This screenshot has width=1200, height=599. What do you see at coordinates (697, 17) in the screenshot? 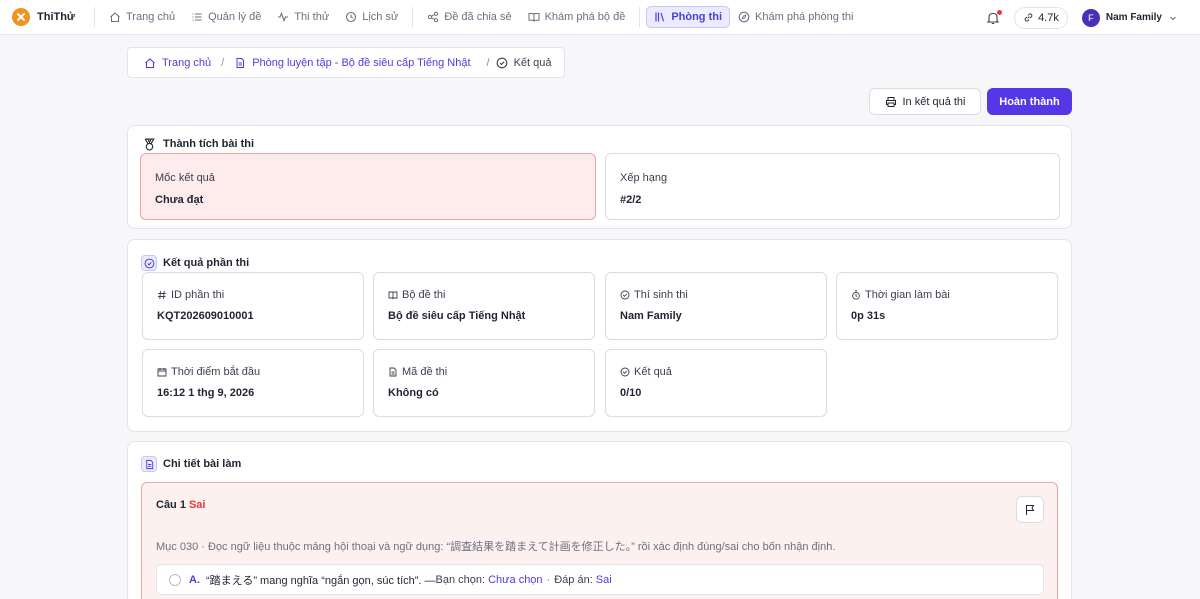
I see `nav-item-label: Phòng thi` at bounding box center [697, 17].